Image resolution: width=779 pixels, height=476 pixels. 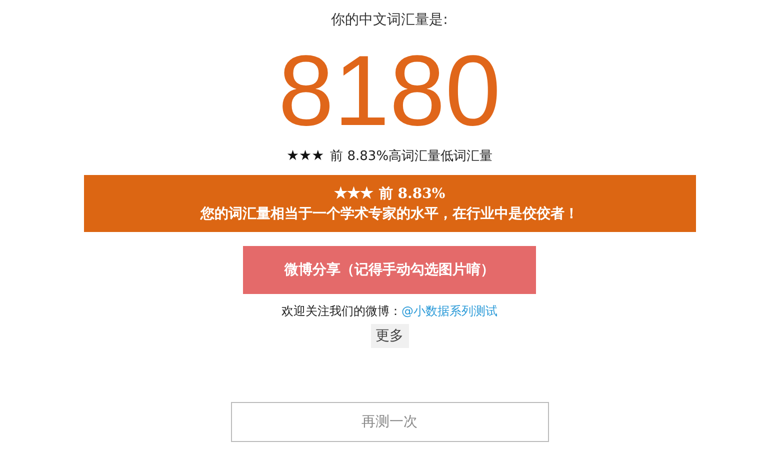 I want to click on retry-button: 再测一次, so click(x=389, y=422).